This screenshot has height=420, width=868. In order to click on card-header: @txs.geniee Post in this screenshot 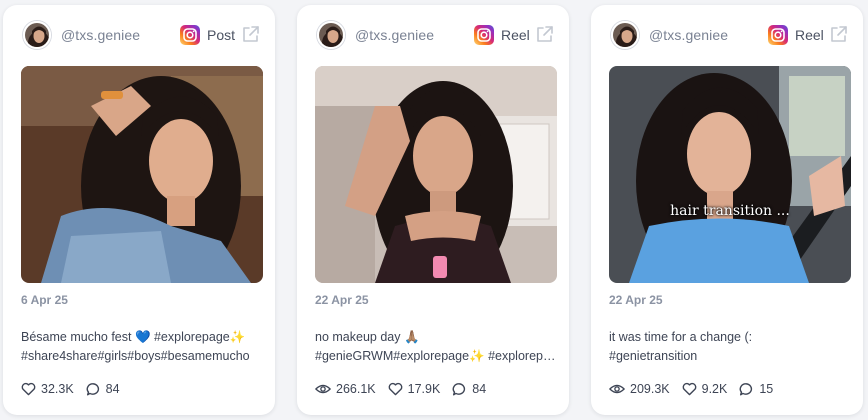, I will do `click(139, 35)`.